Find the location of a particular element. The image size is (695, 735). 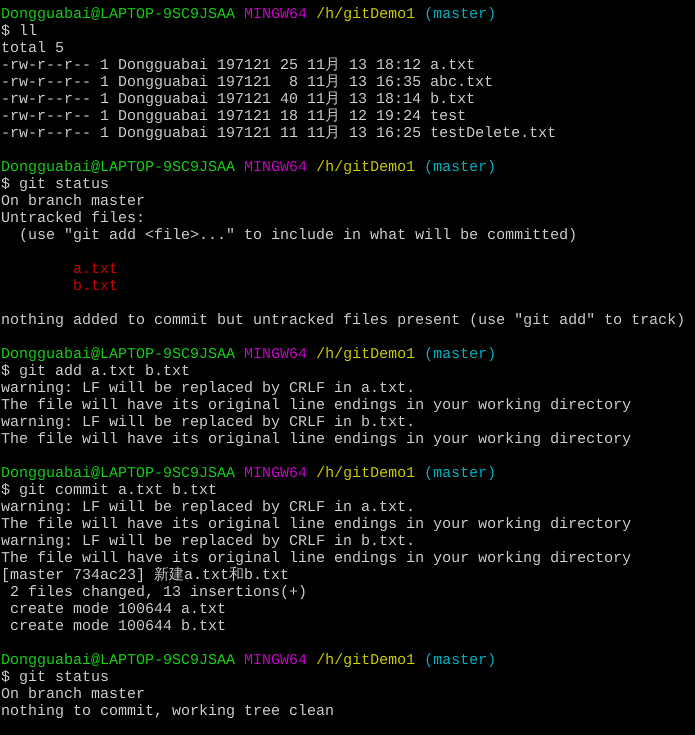

command-line: $ ll is located at coordinates (19, 31).